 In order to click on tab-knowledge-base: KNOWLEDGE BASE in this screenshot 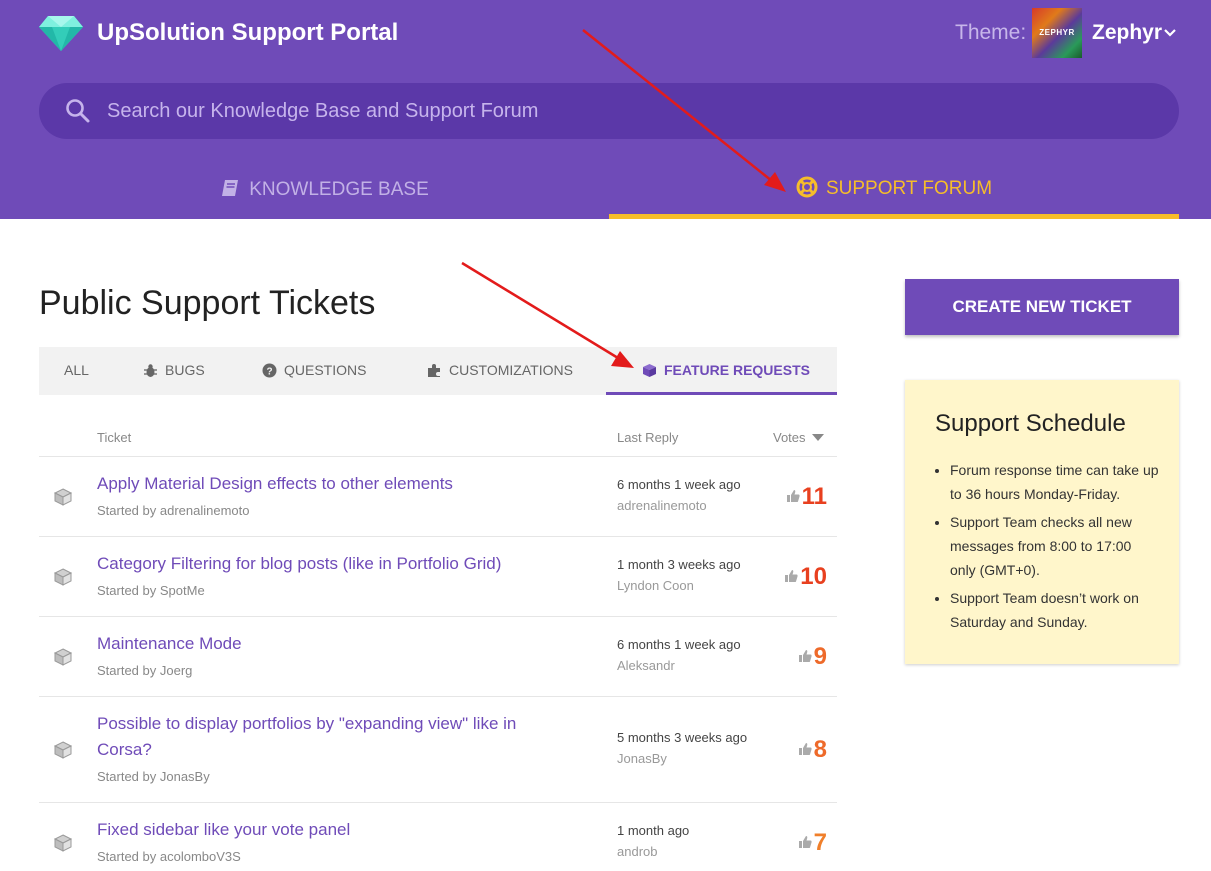, I will do `click(324, 189)`.